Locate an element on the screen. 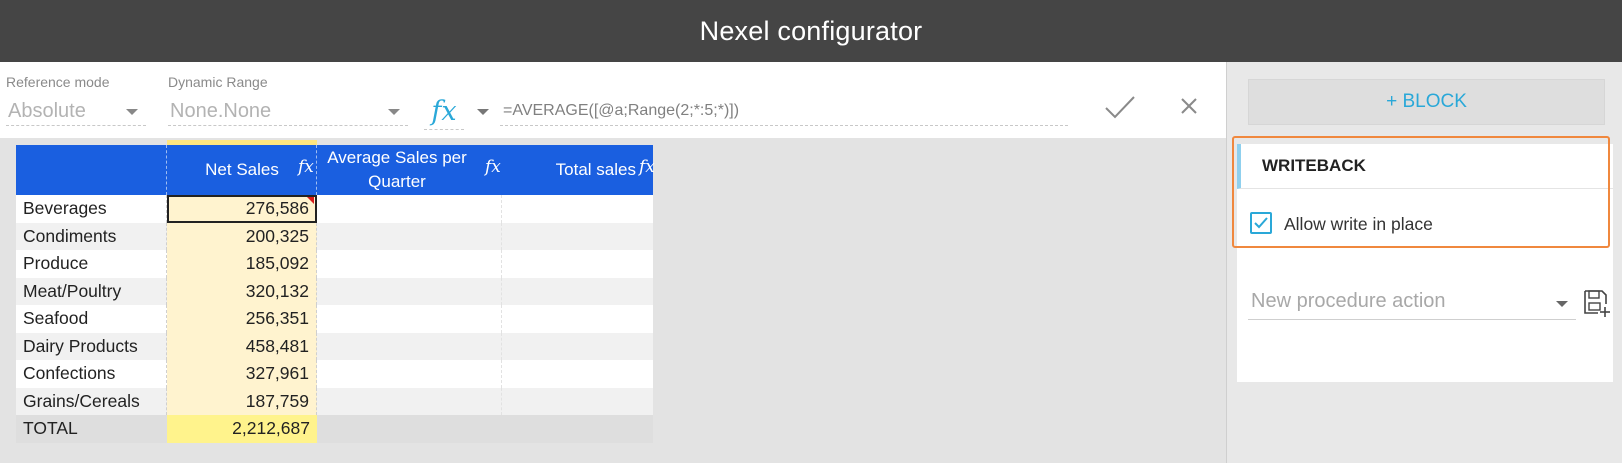  table-row: Beverages 276,586 is located at coordinates (334, 209).